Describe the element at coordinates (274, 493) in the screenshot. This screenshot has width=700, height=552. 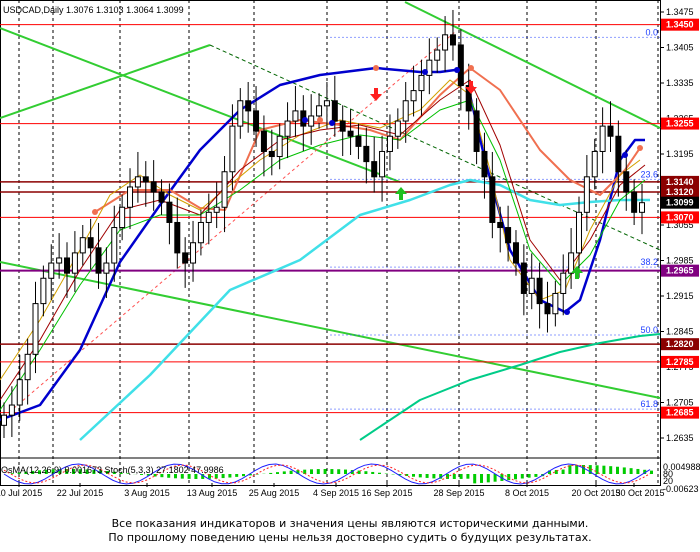
I see `x-tick-label: 25 Aug 2015` at that location.